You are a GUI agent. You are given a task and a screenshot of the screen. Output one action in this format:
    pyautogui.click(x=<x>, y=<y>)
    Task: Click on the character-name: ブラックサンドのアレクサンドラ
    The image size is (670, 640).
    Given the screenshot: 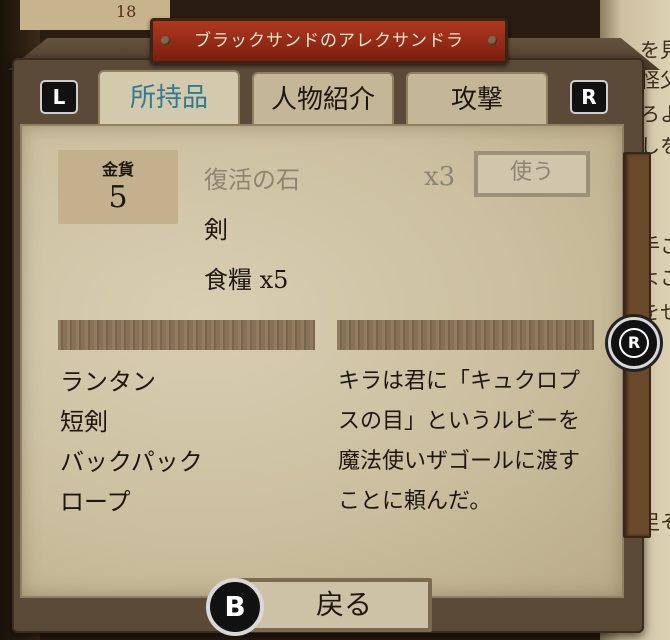 What is the action you would take?
    pyautogui.click(x=329, y=41)
    